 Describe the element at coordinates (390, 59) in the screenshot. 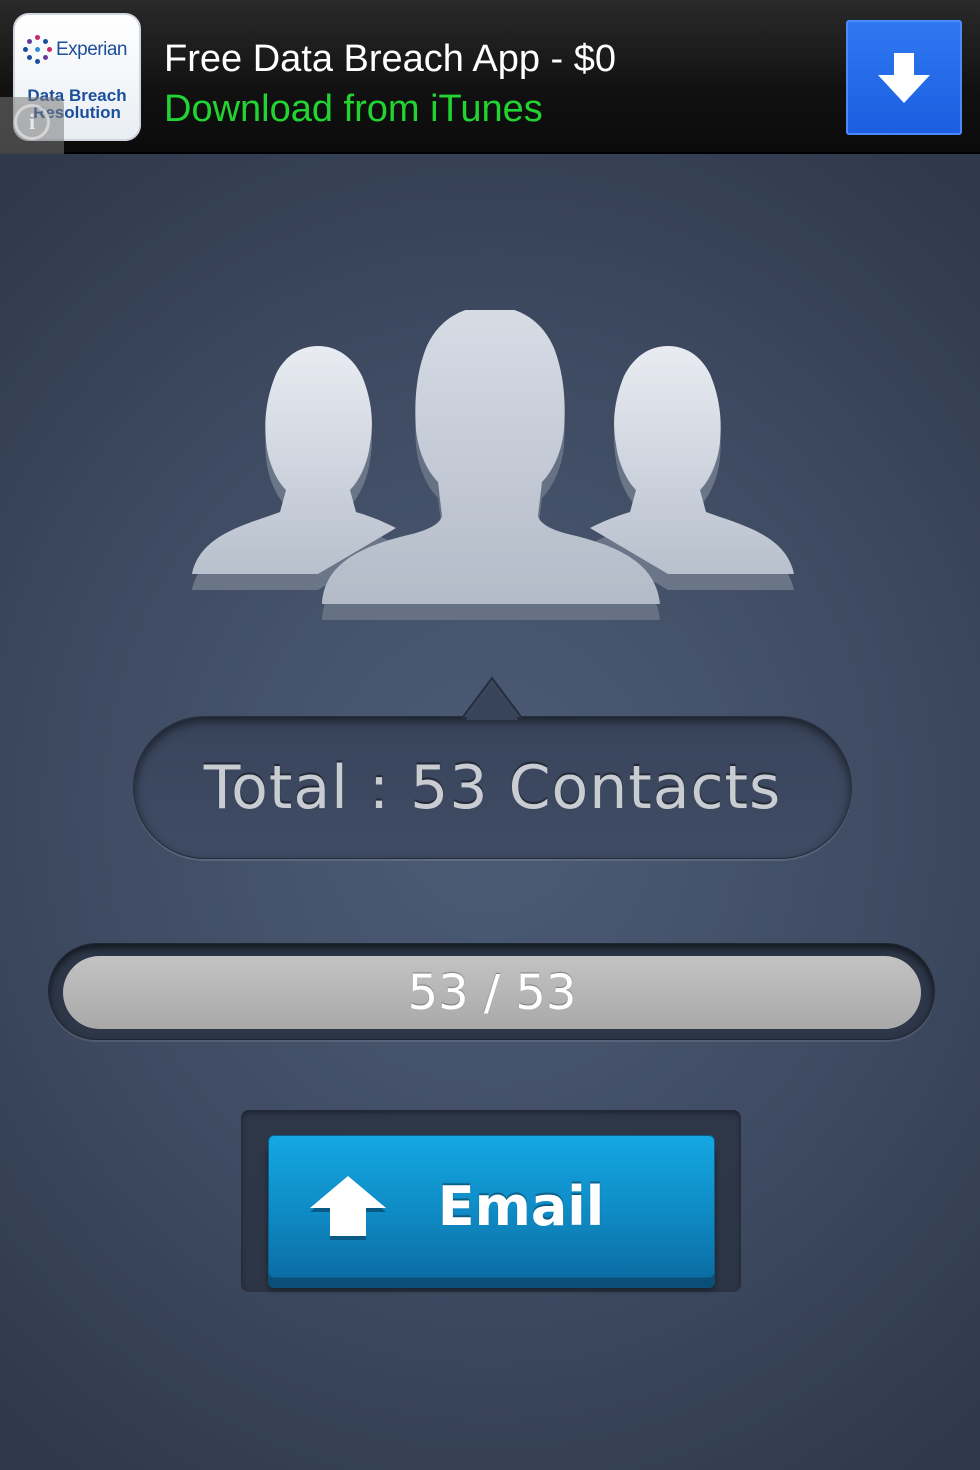

I see `ad-title: Free Data Breach App - $0` at that location.